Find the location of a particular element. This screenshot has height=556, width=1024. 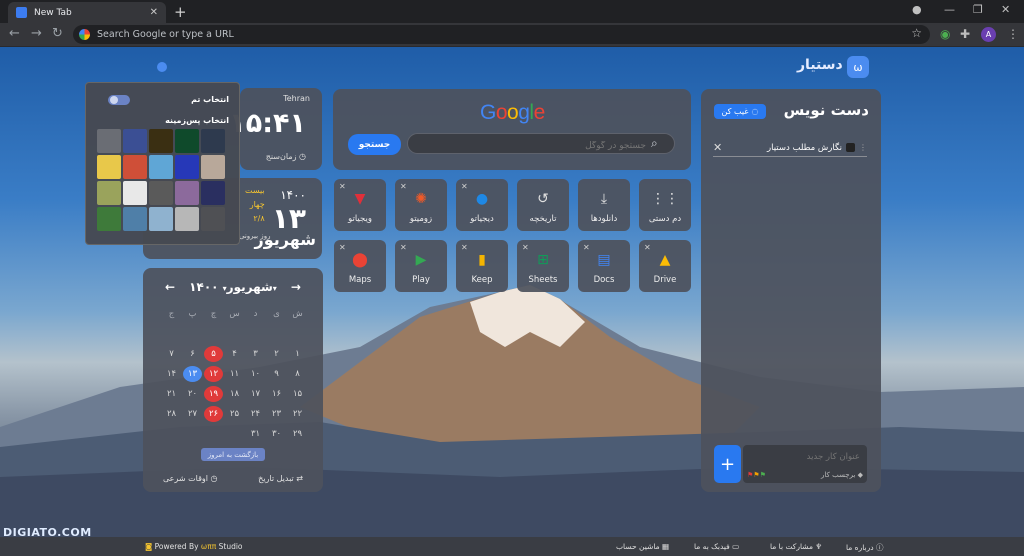

calendar-day: ۱۷ is located at coordinates (255, 394).